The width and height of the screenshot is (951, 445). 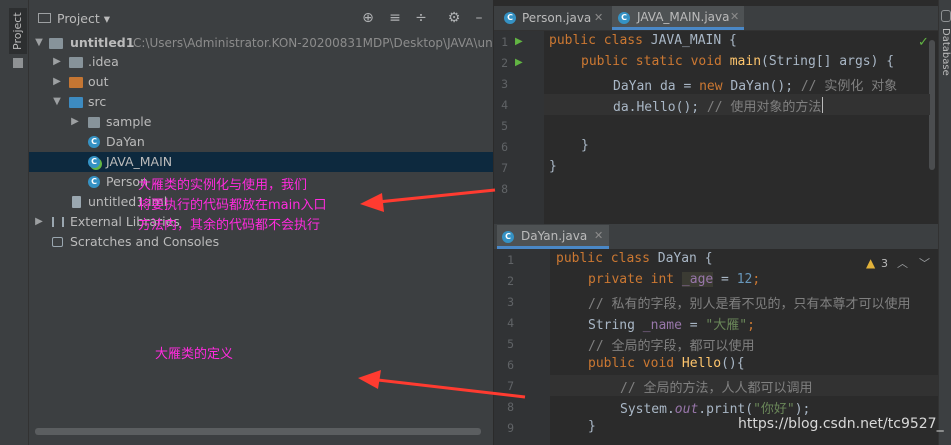 What do you see at coordinates (442, 384) in the screenshot?
I see `annotation-arrow-class` at bounding box center [442, 384].